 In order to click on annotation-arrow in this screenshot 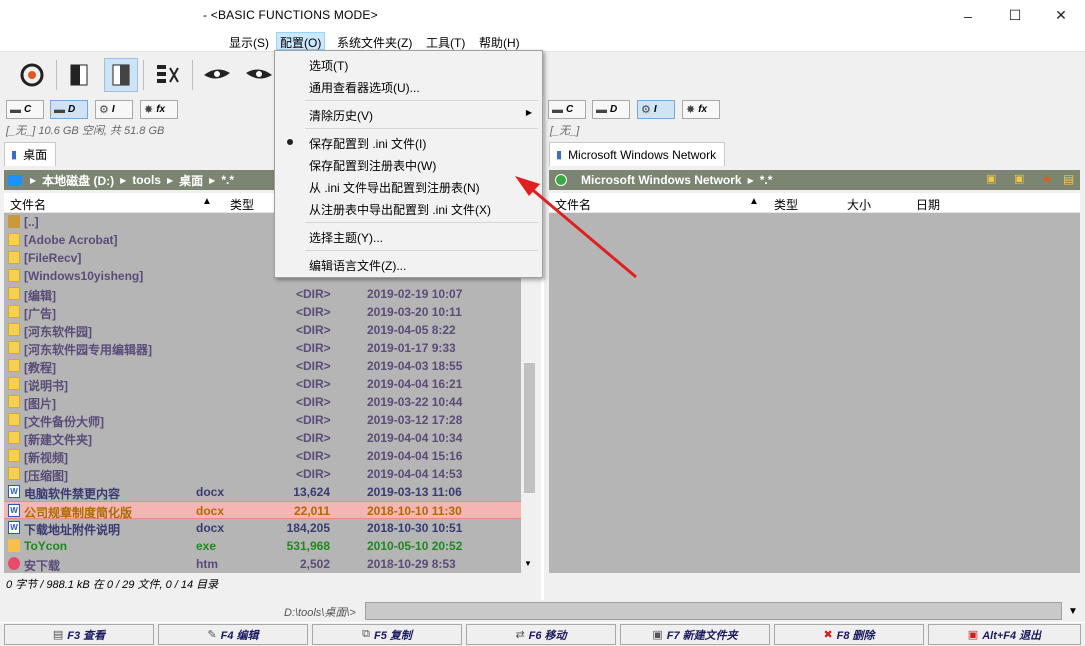, I will do `click(576, 227)`.